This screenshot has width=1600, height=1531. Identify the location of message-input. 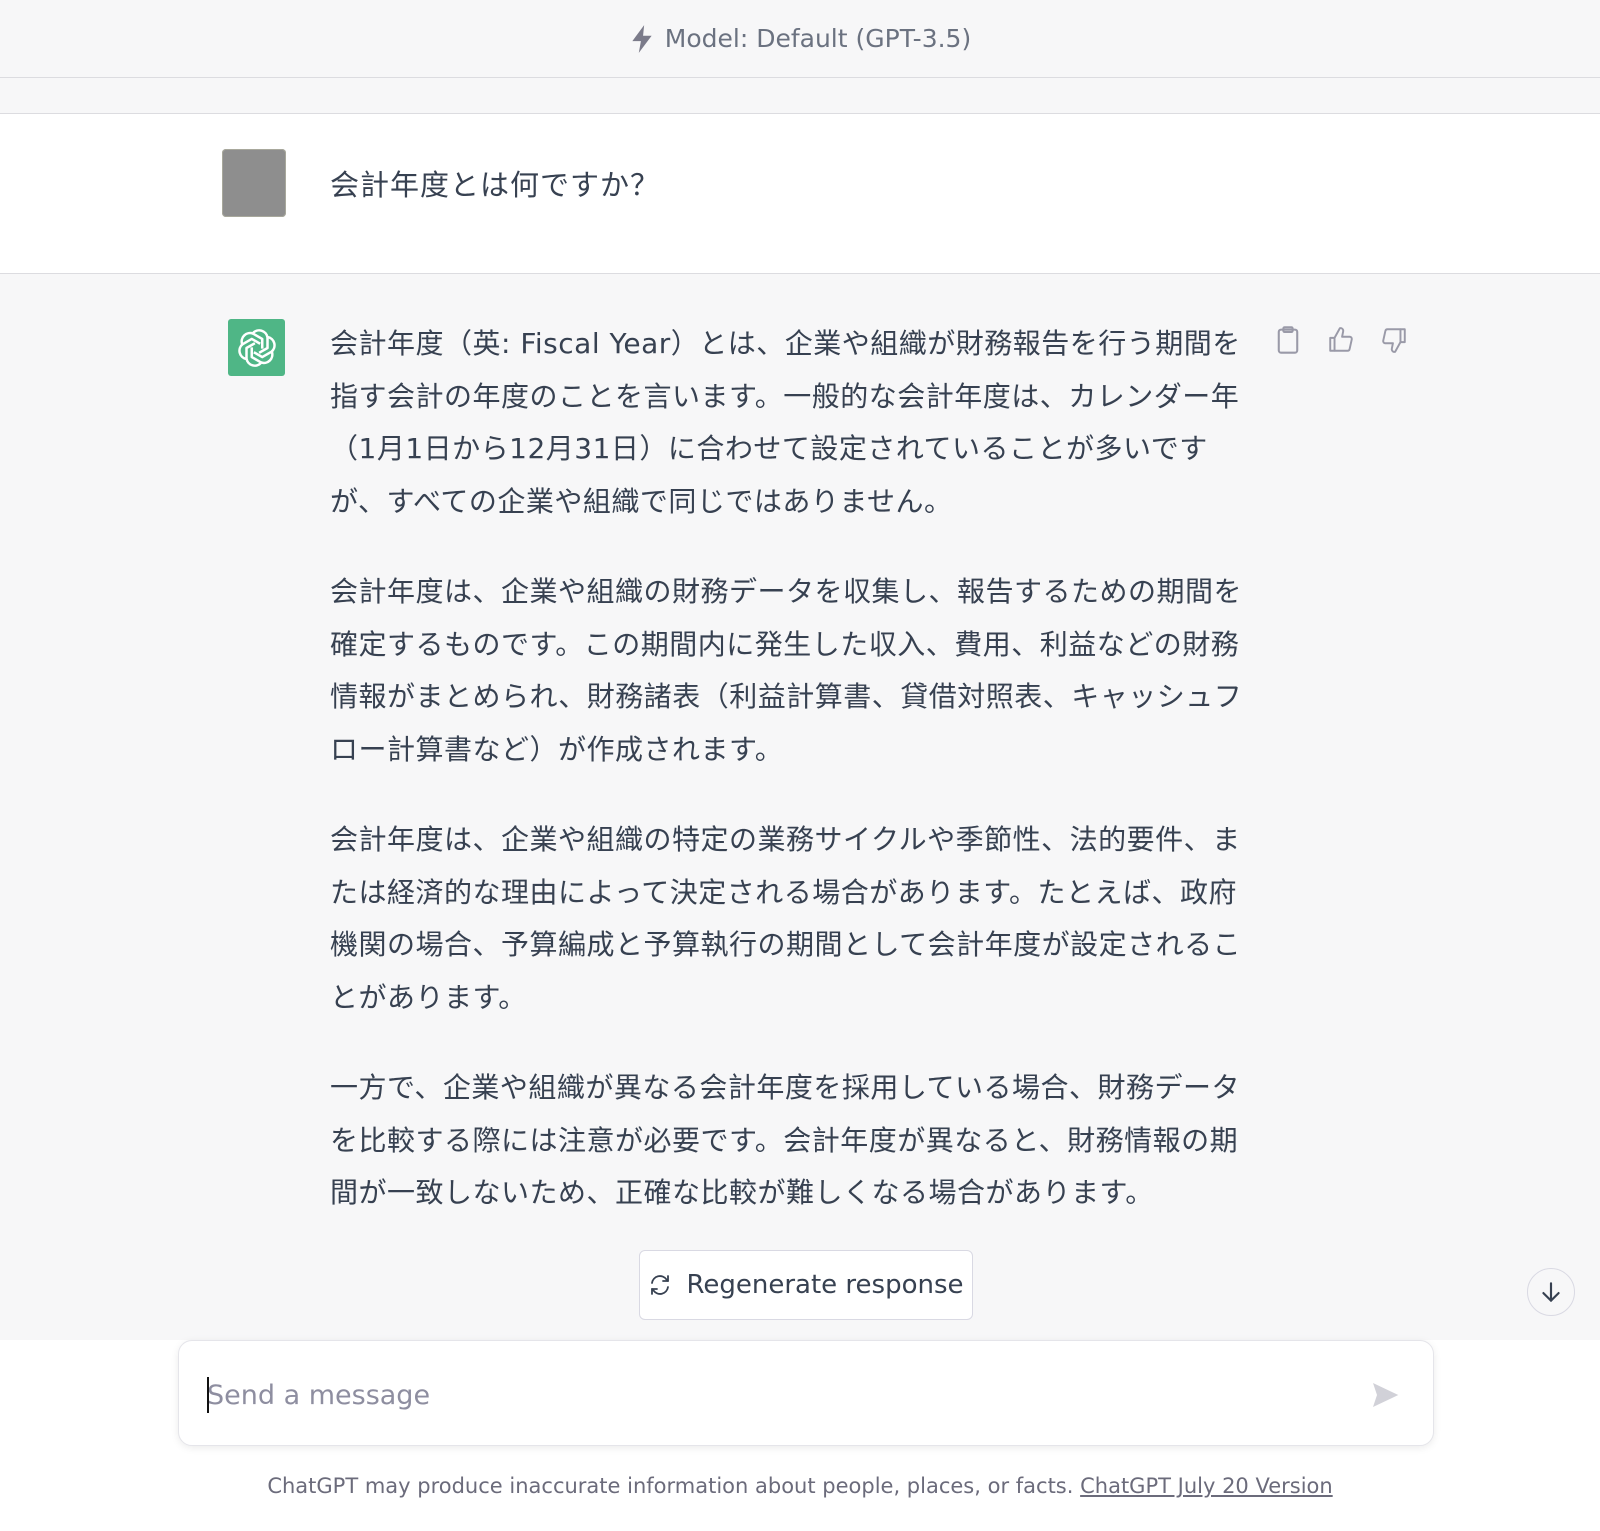
(757, 1395).